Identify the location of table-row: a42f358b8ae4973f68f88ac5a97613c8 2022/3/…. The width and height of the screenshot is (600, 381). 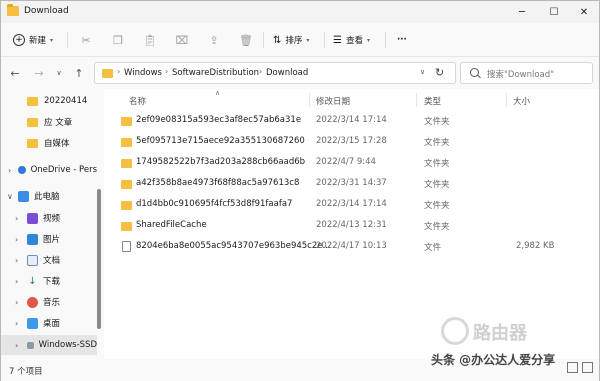
(351, 184).